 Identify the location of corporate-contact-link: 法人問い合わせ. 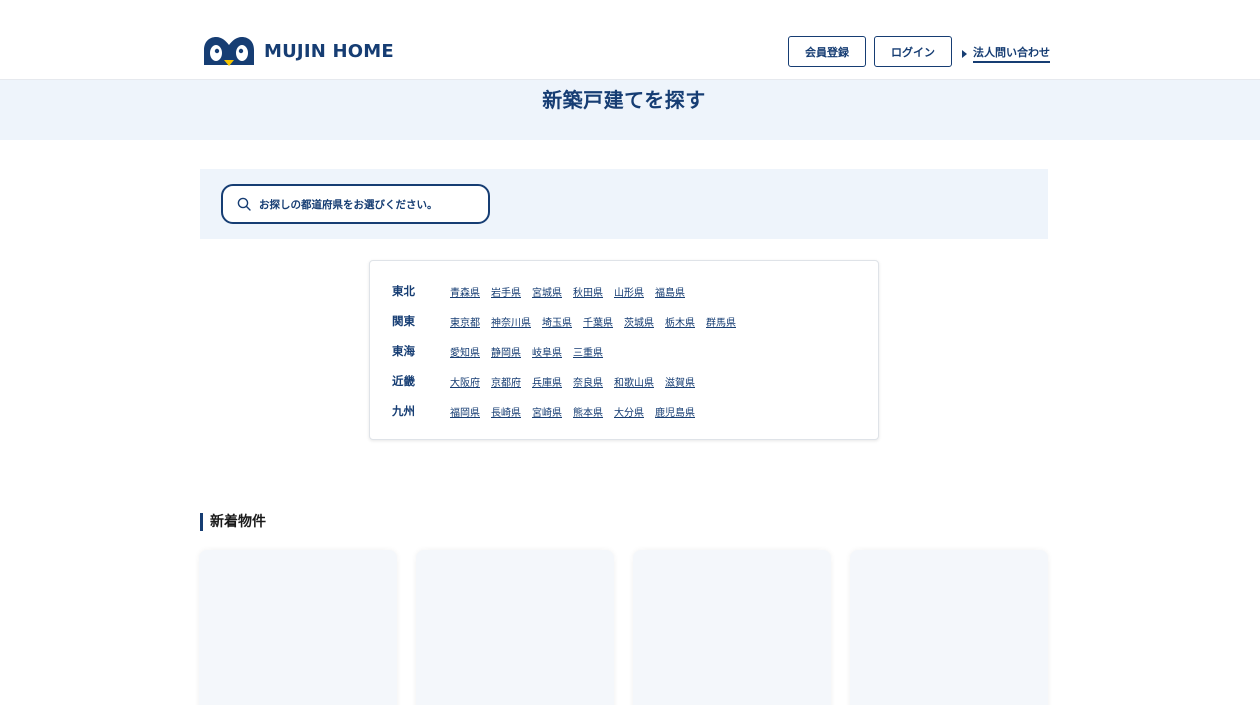
(1006, 53).